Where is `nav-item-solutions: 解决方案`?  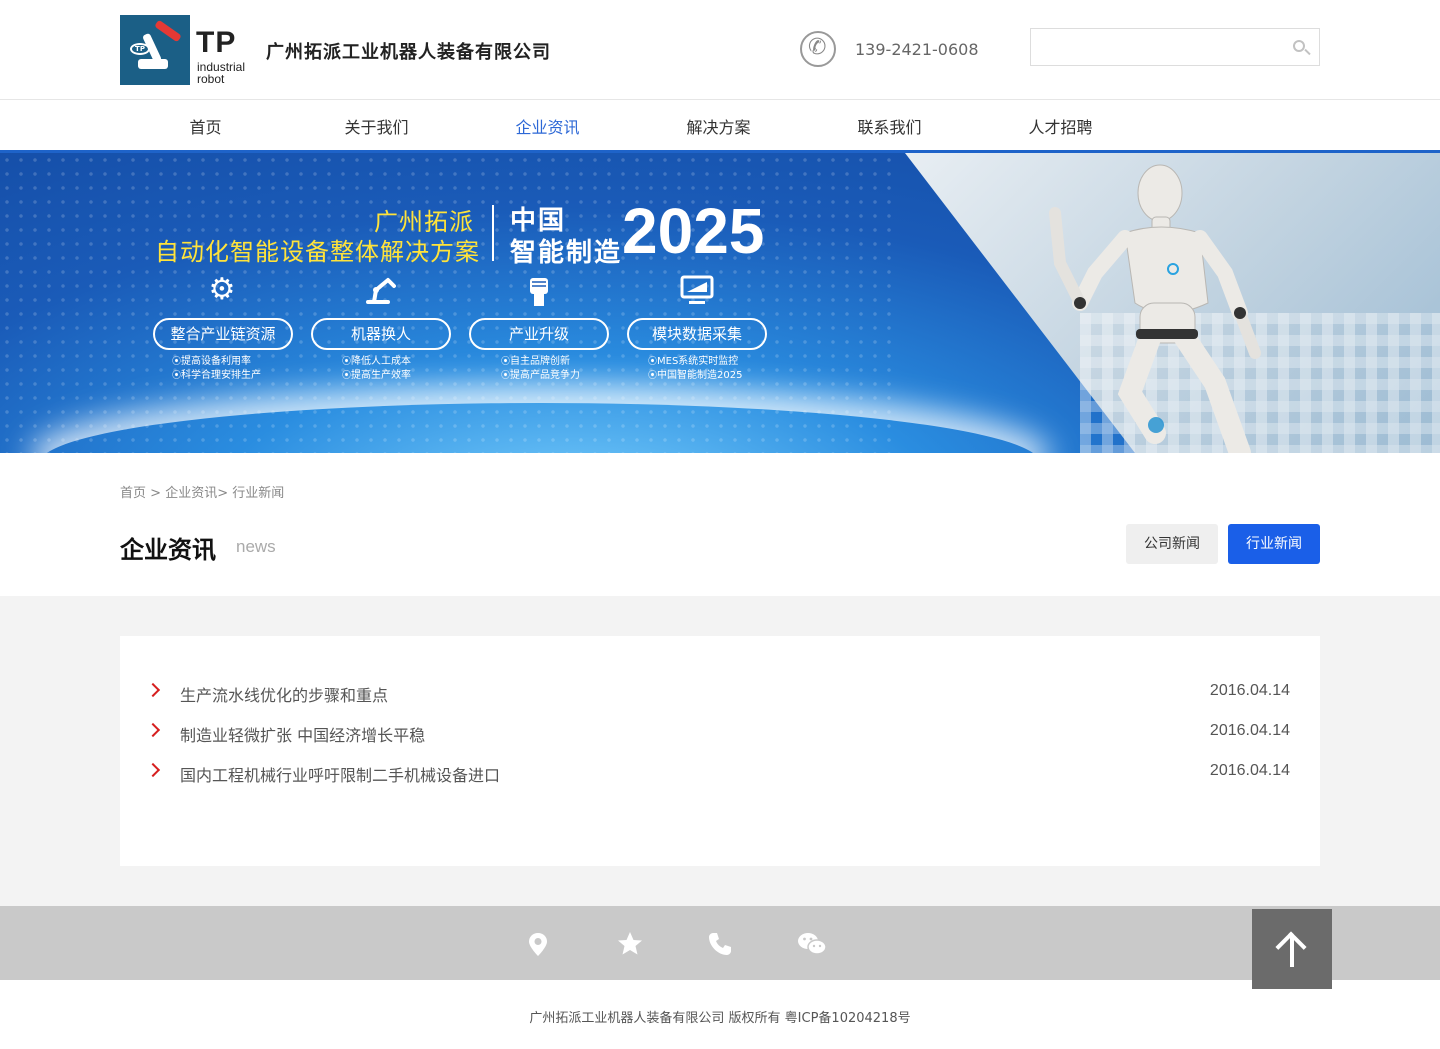 nav-item-solutions: 解决方案 is located at coordinates (718, 125).